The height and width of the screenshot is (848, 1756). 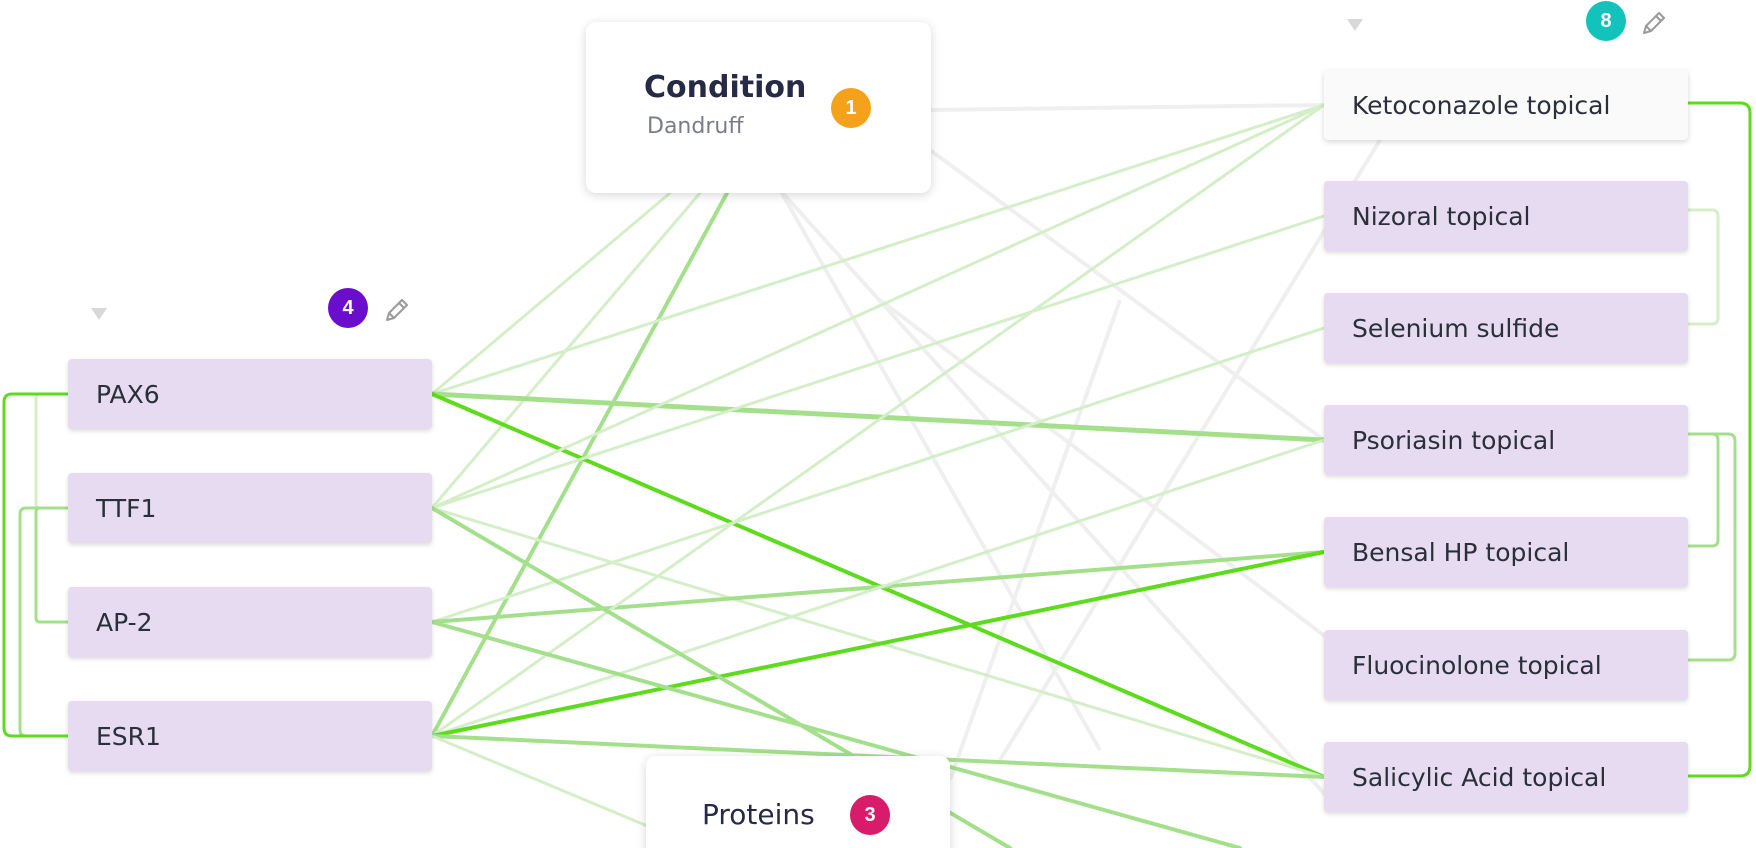 What do you see at coordinates (250, 394) in the screenshot?
I see `protein-node-pax6: PAX6` at bounding box center [250, 394].